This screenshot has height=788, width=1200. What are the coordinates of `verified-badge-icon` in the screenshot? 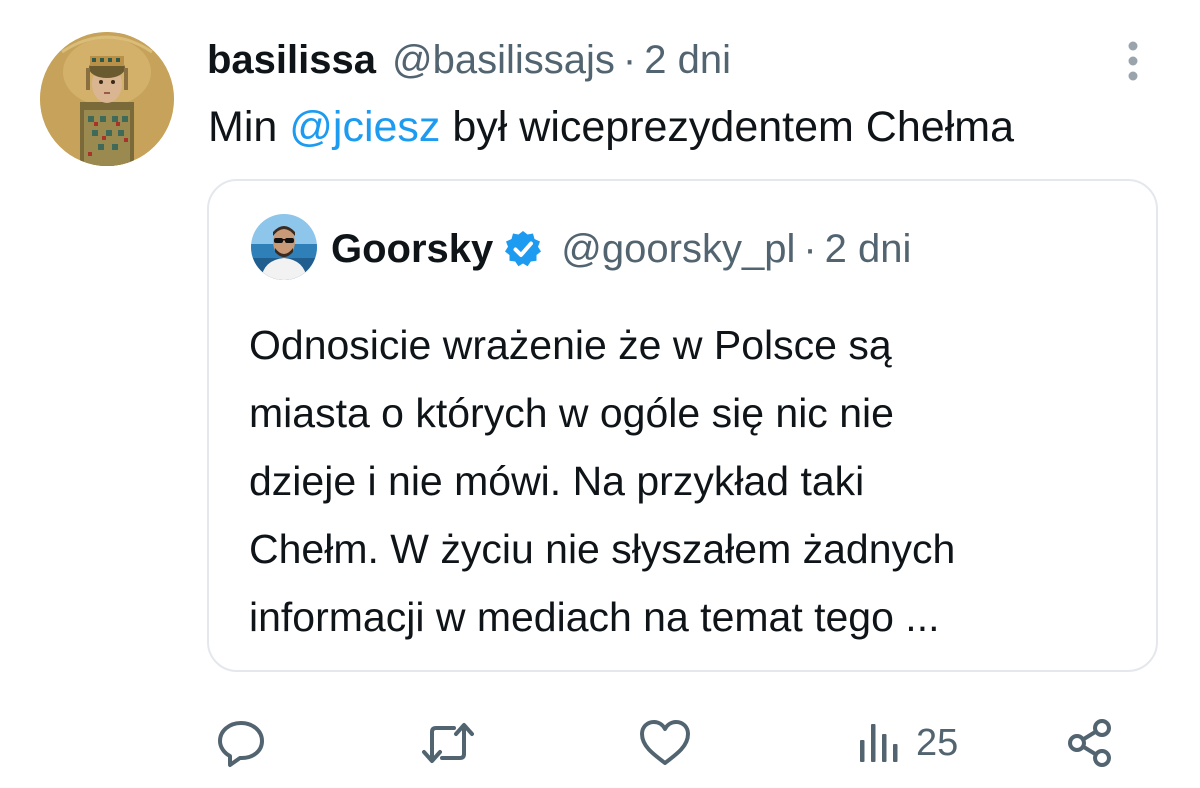 It's located at (523, 249).